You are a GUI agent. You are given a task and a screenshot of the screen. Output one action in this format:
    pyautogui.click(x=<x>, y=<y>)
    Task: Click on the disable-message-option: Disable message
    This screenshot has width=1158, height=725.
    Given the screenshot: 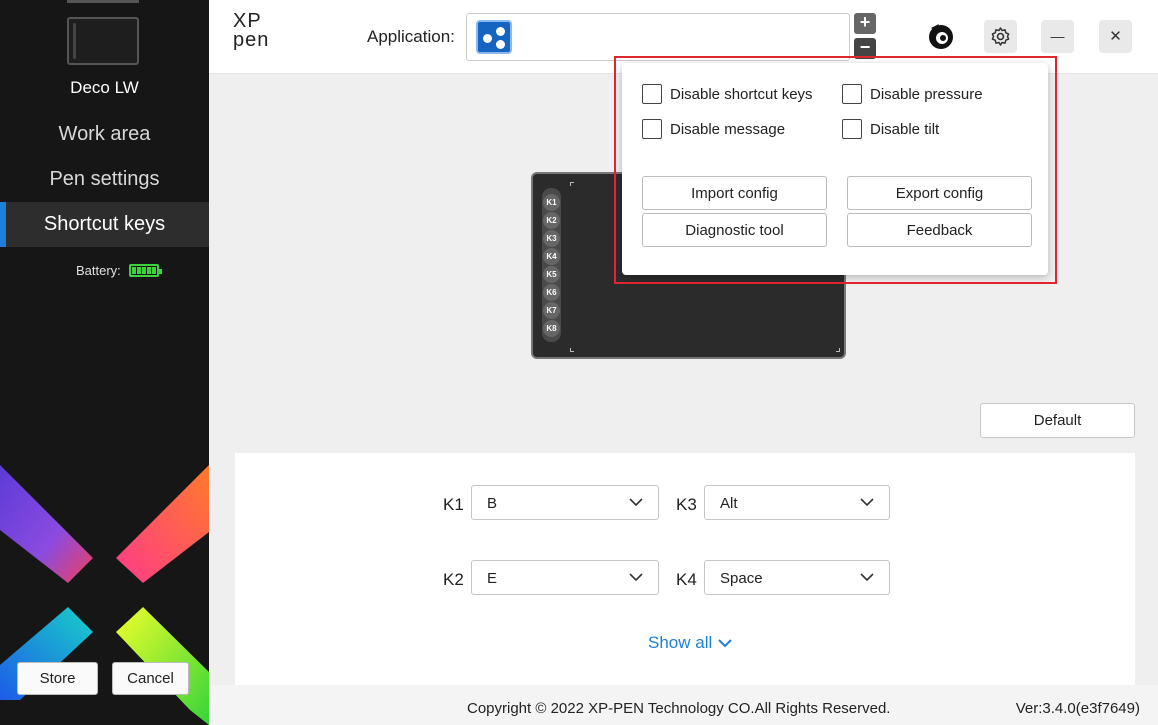 What is the action you would take?
    pyautogui.click(x=713, y=129)
    